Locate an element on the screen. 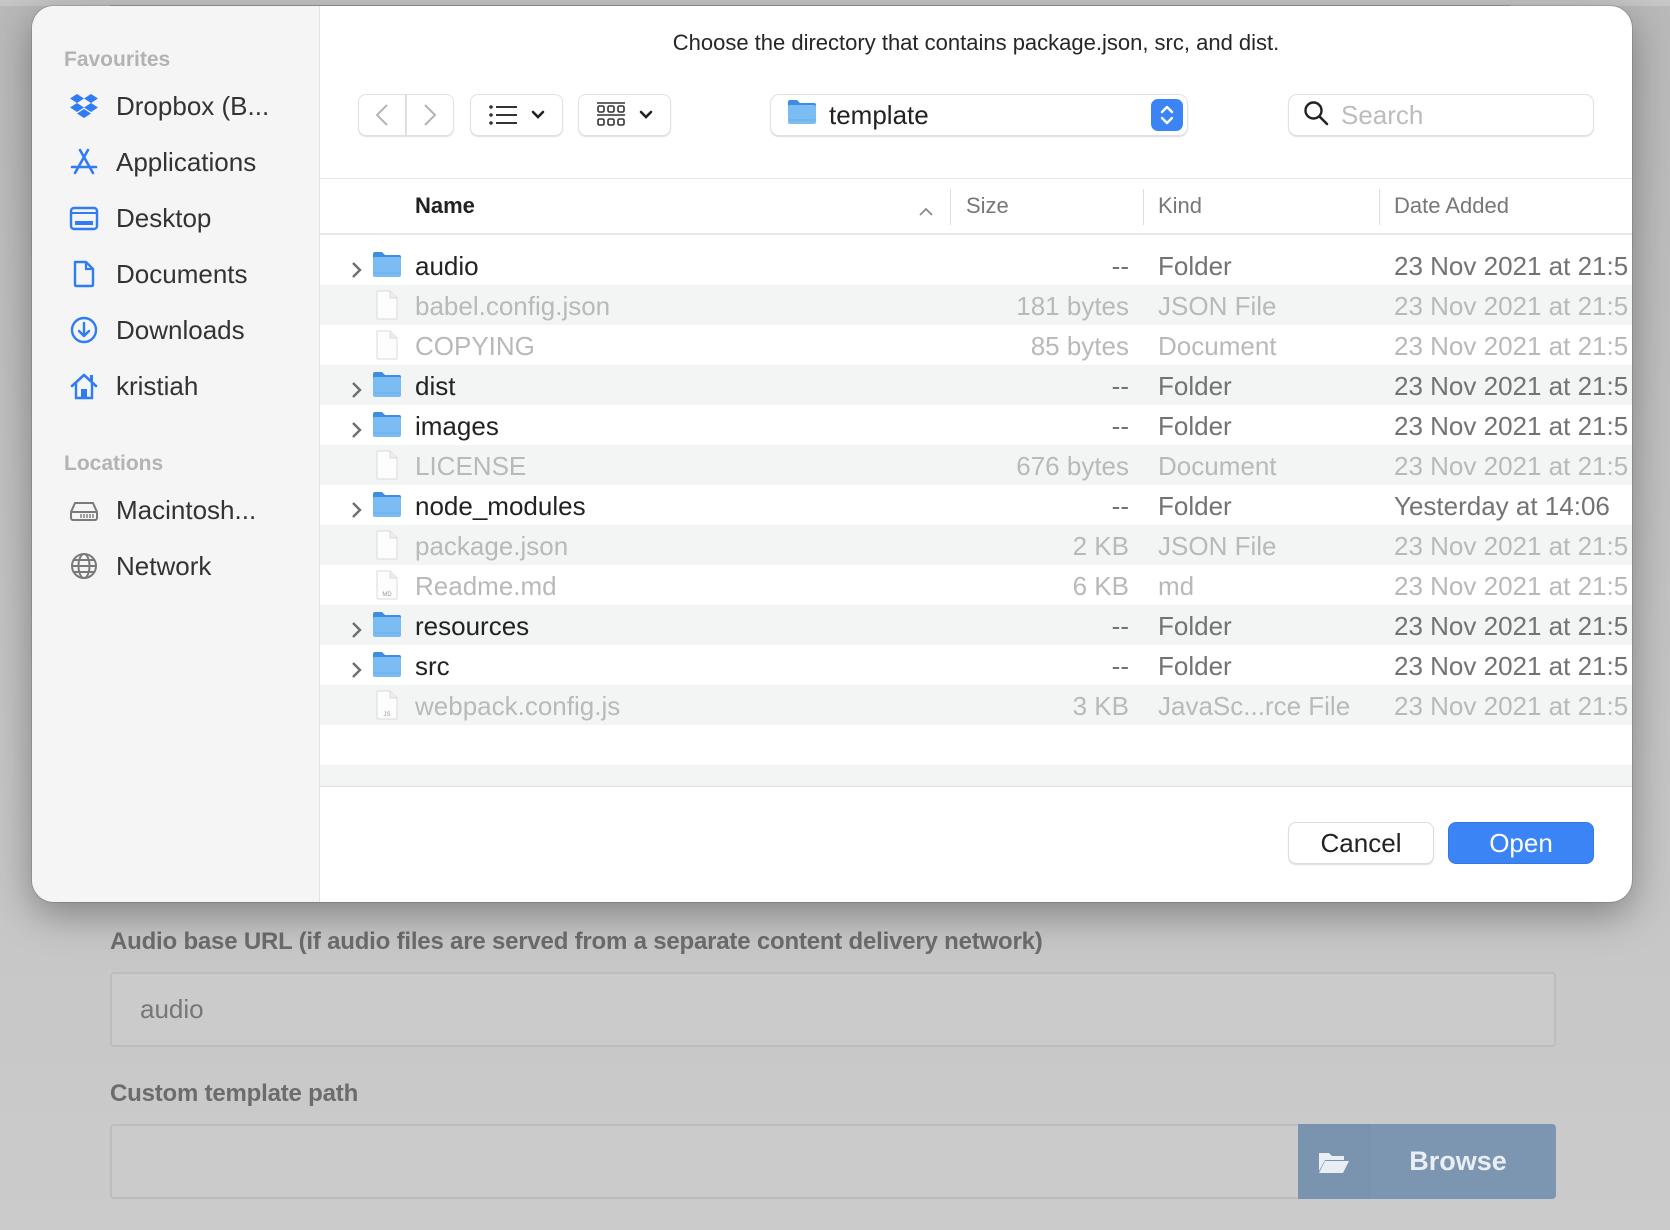  file-row: images -- Folder 23 Nov 2021 at 21:5 is located at coordinates (976, 425).